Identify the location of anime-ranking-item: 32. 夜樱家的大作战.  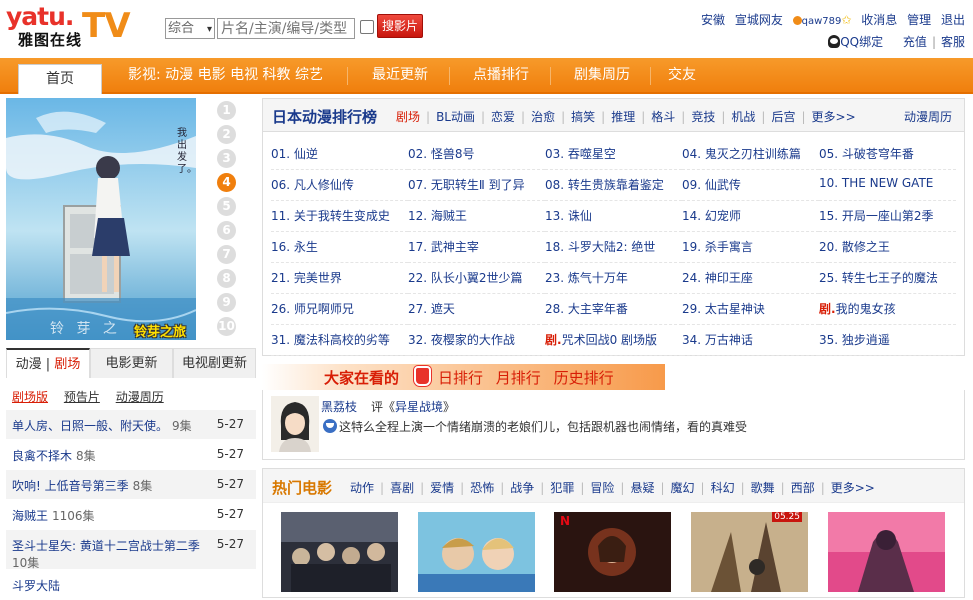
(476, 340).